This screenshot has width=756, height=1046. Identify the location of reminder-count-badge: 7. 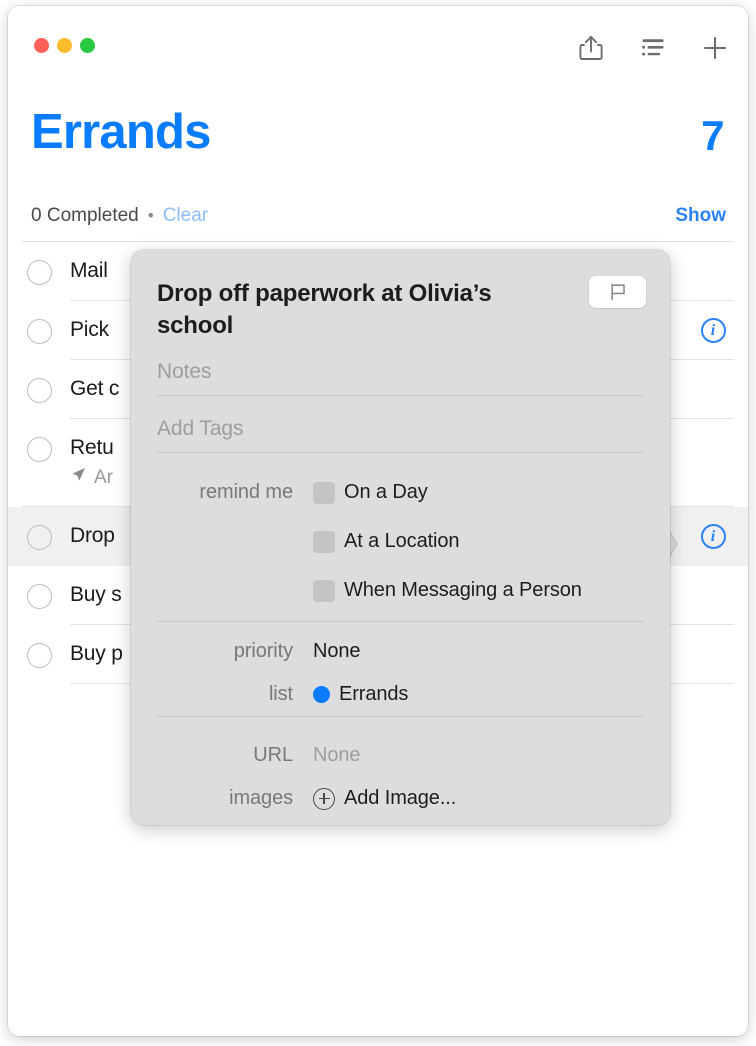
(712, 135).